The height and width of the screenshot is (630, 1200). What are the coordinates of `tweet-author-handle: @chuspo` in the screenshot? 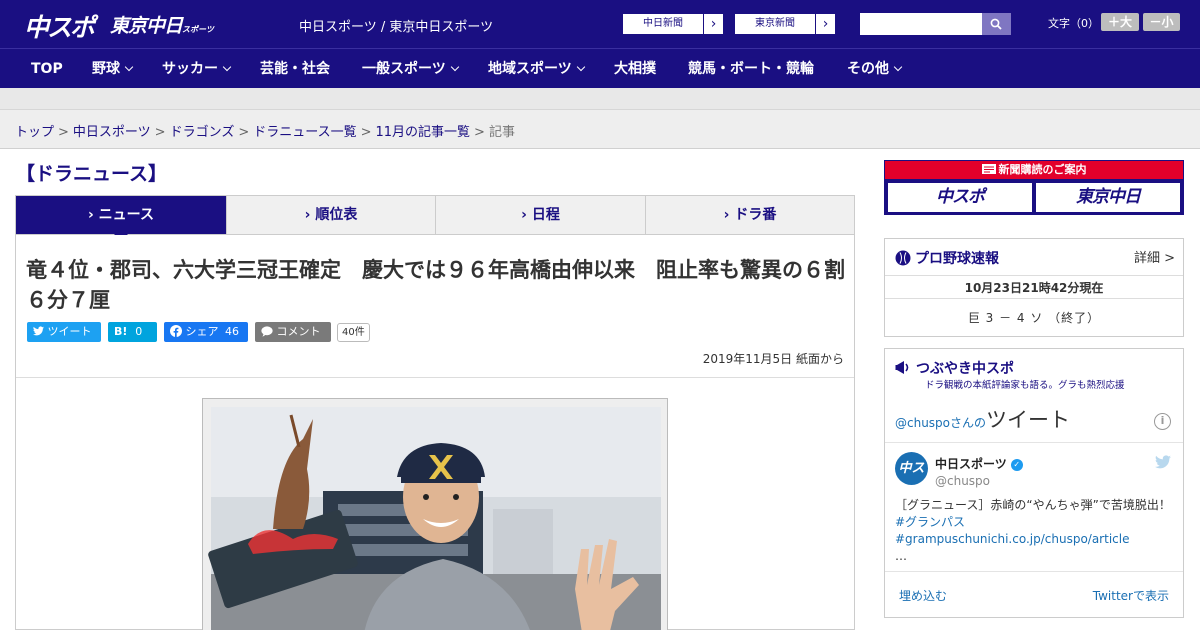 It's located at (962, 481).